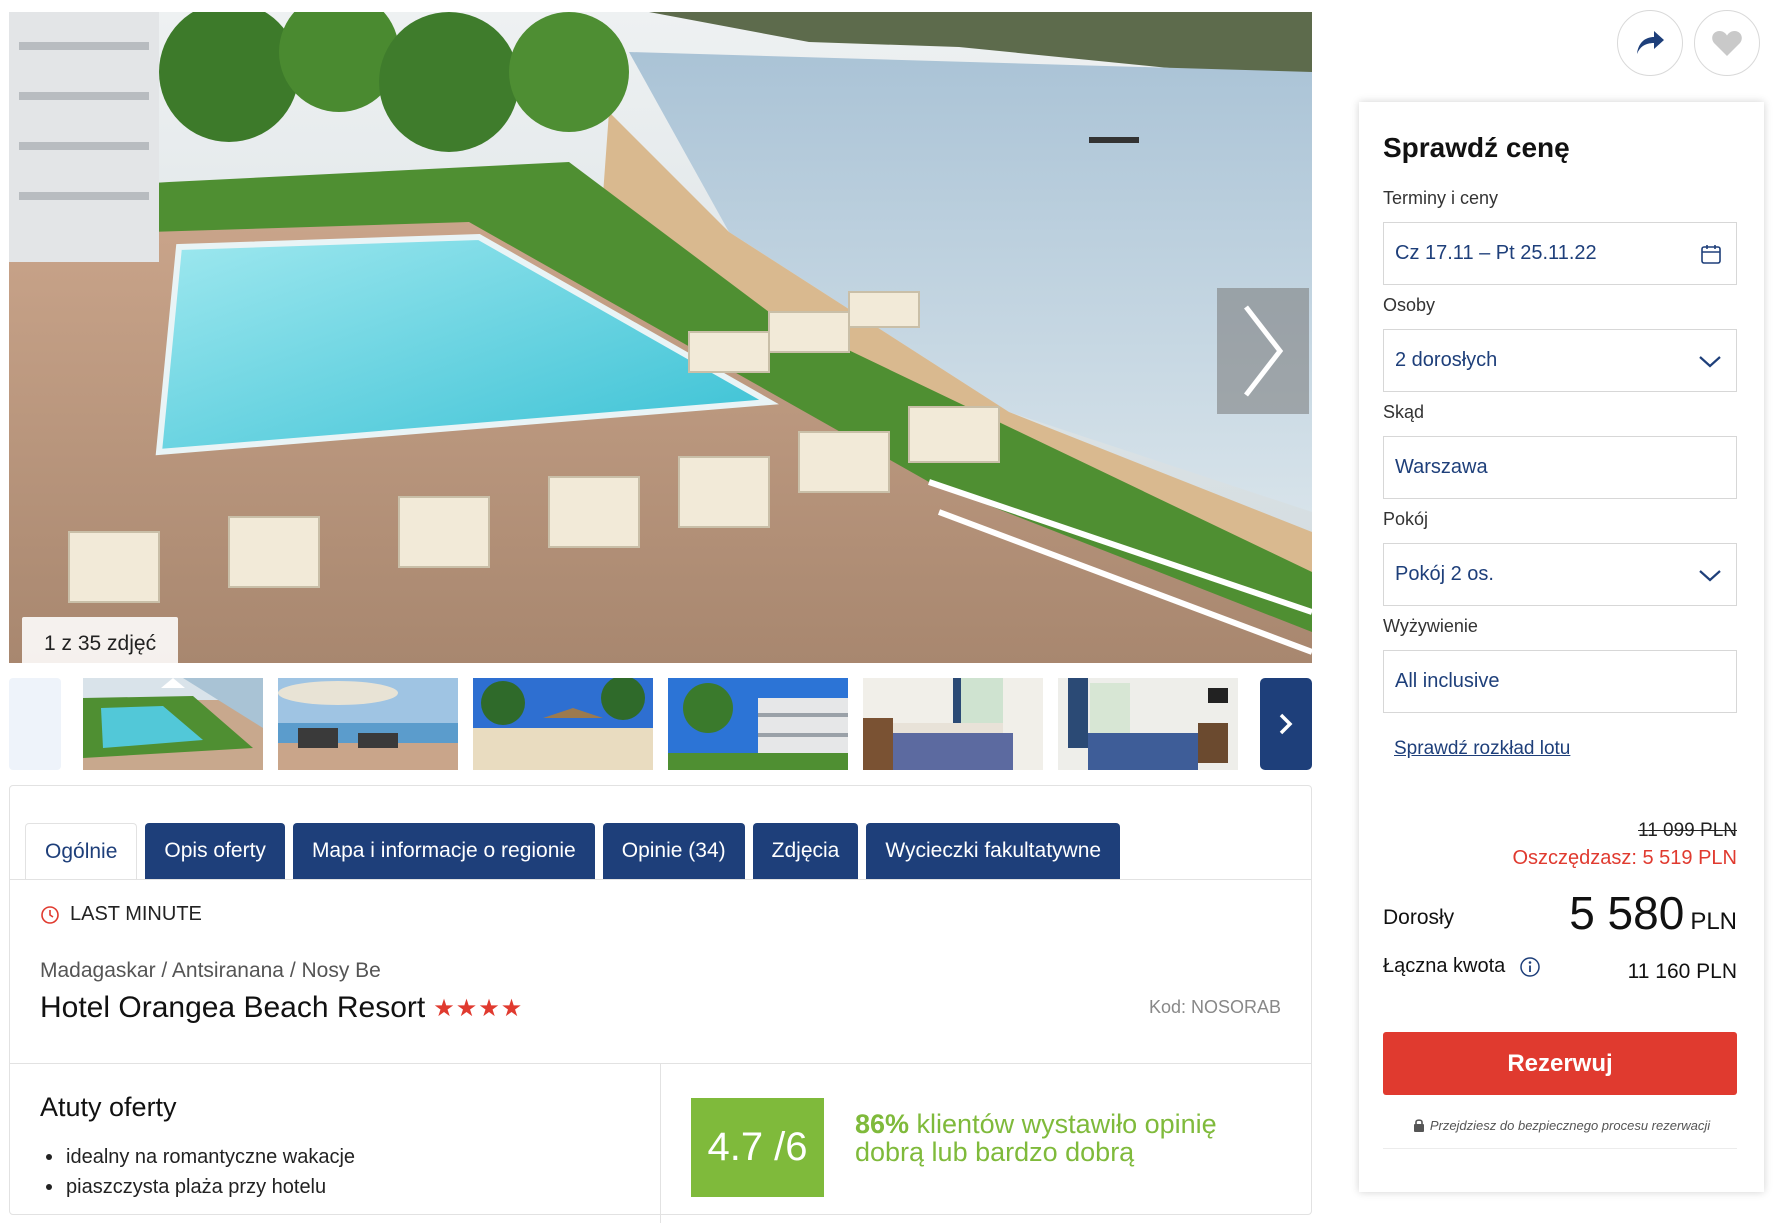 The image size is (1774, 1223). Describe the element at coordinates (1627, 913) in the screenshot. I see `adult-price-amount: 5 580` at that location.